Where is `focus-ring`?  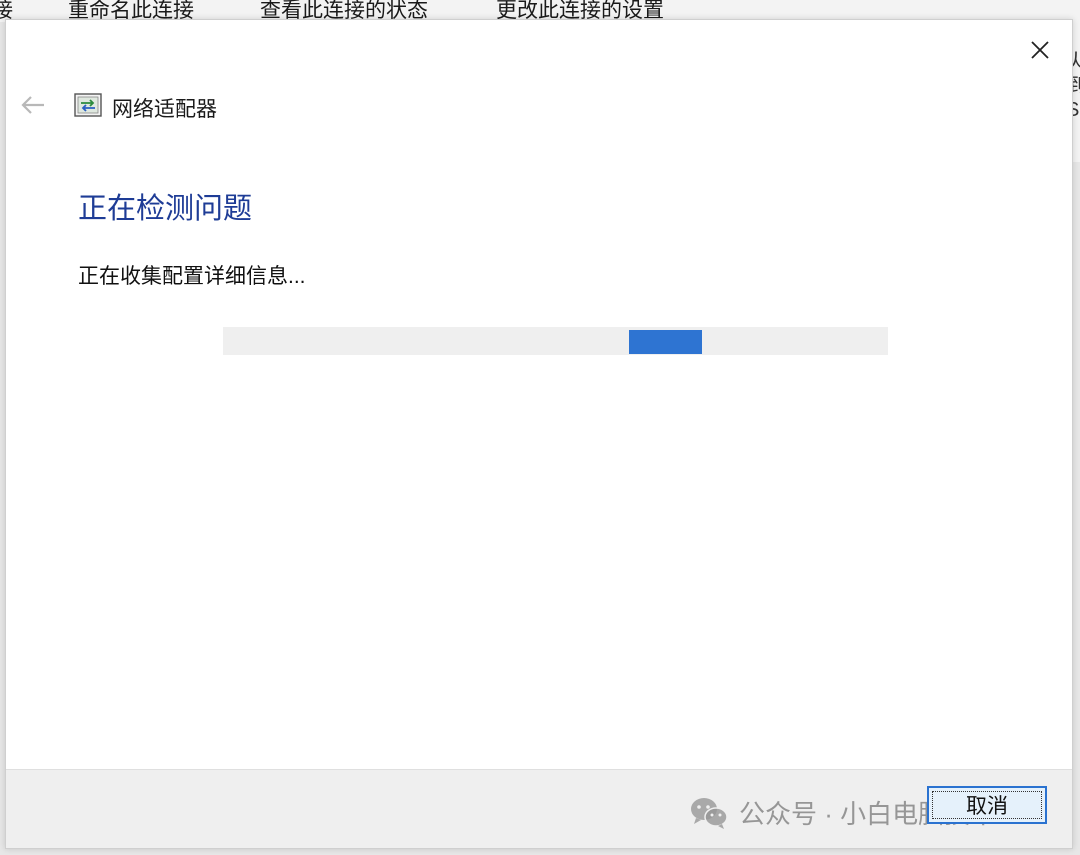 focus-ring is located at coordinates (987, 805).